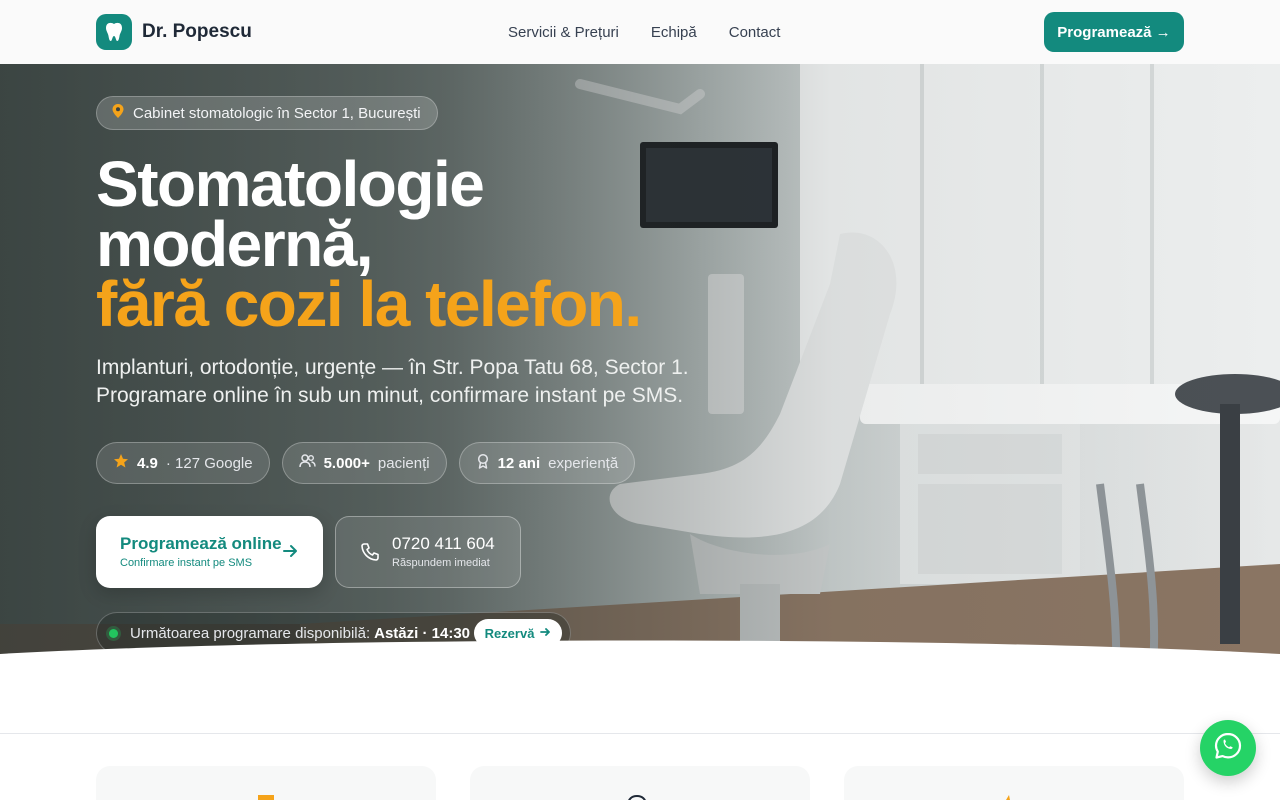 This screenshot has height=800, width=1280. What do you see at coordinates (441, 563) in the screenshot?
I see `phone-subtitle: Răspundem imediat` at bounding box center [441, 563].